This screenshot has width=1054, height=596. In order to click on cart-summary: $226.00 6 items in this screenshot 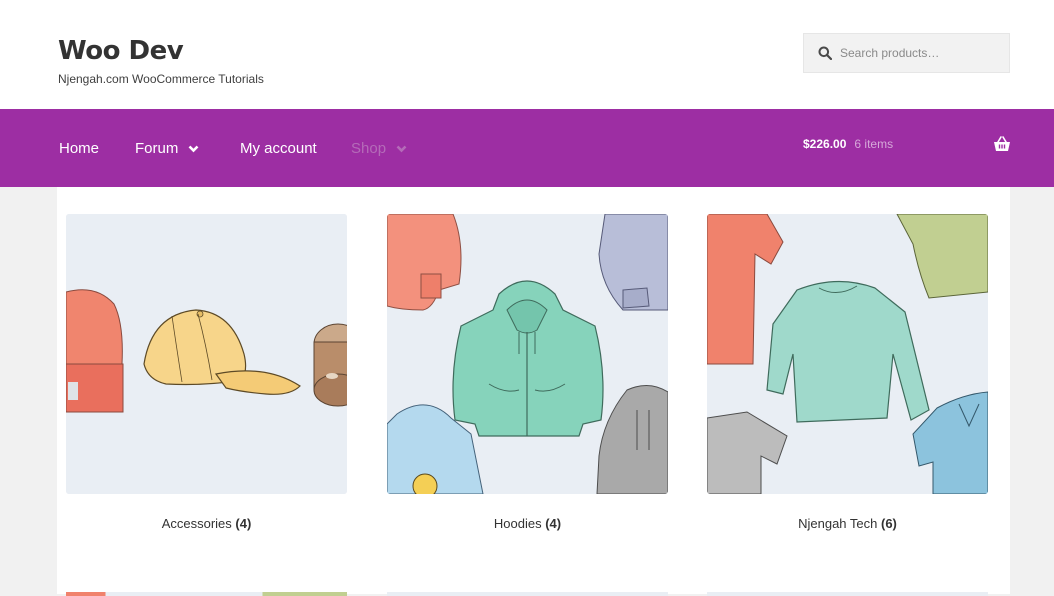, I will do `click(848, 144)`.